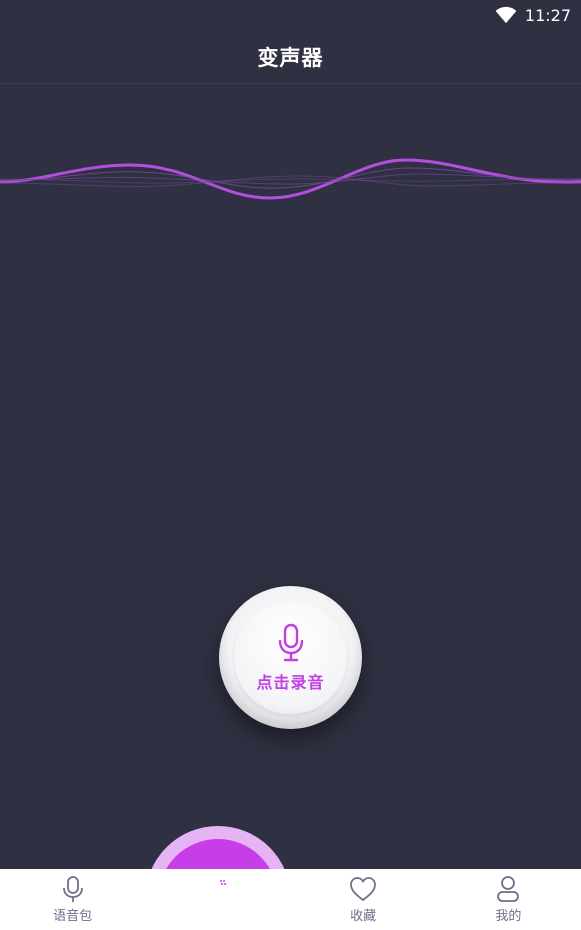 This screenshot has height=930, width=581. I want to click on sound-wave, so click(290, 179).